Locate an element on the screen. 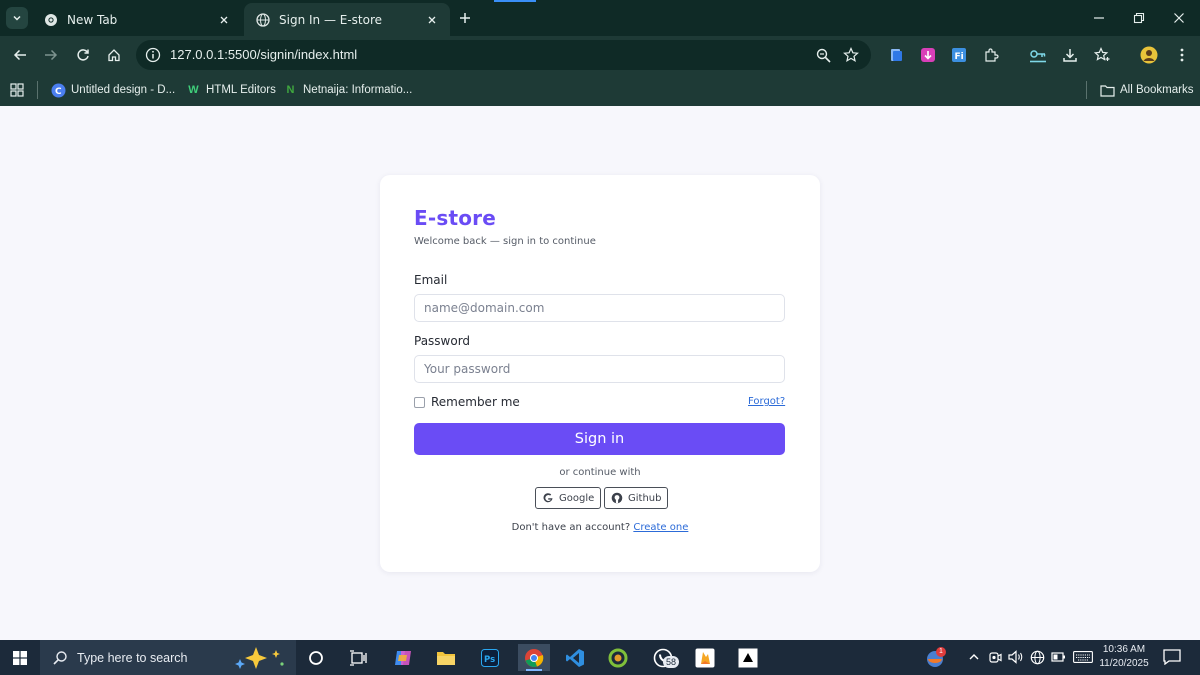 This screenshot has width=1200, height=675. password-key-icon is located at coordinates (1038, 55).